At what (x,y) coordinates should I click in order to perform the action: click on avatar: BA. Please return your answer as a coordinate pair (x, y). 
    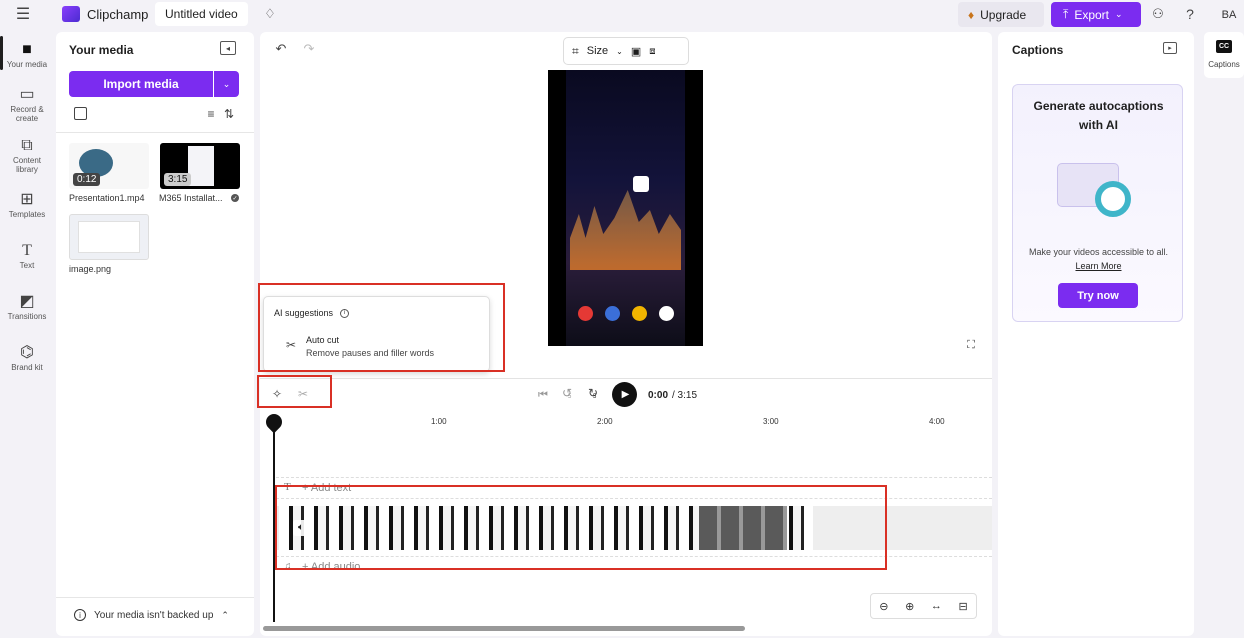
    Looking at the image, I should click on (1229, 15).